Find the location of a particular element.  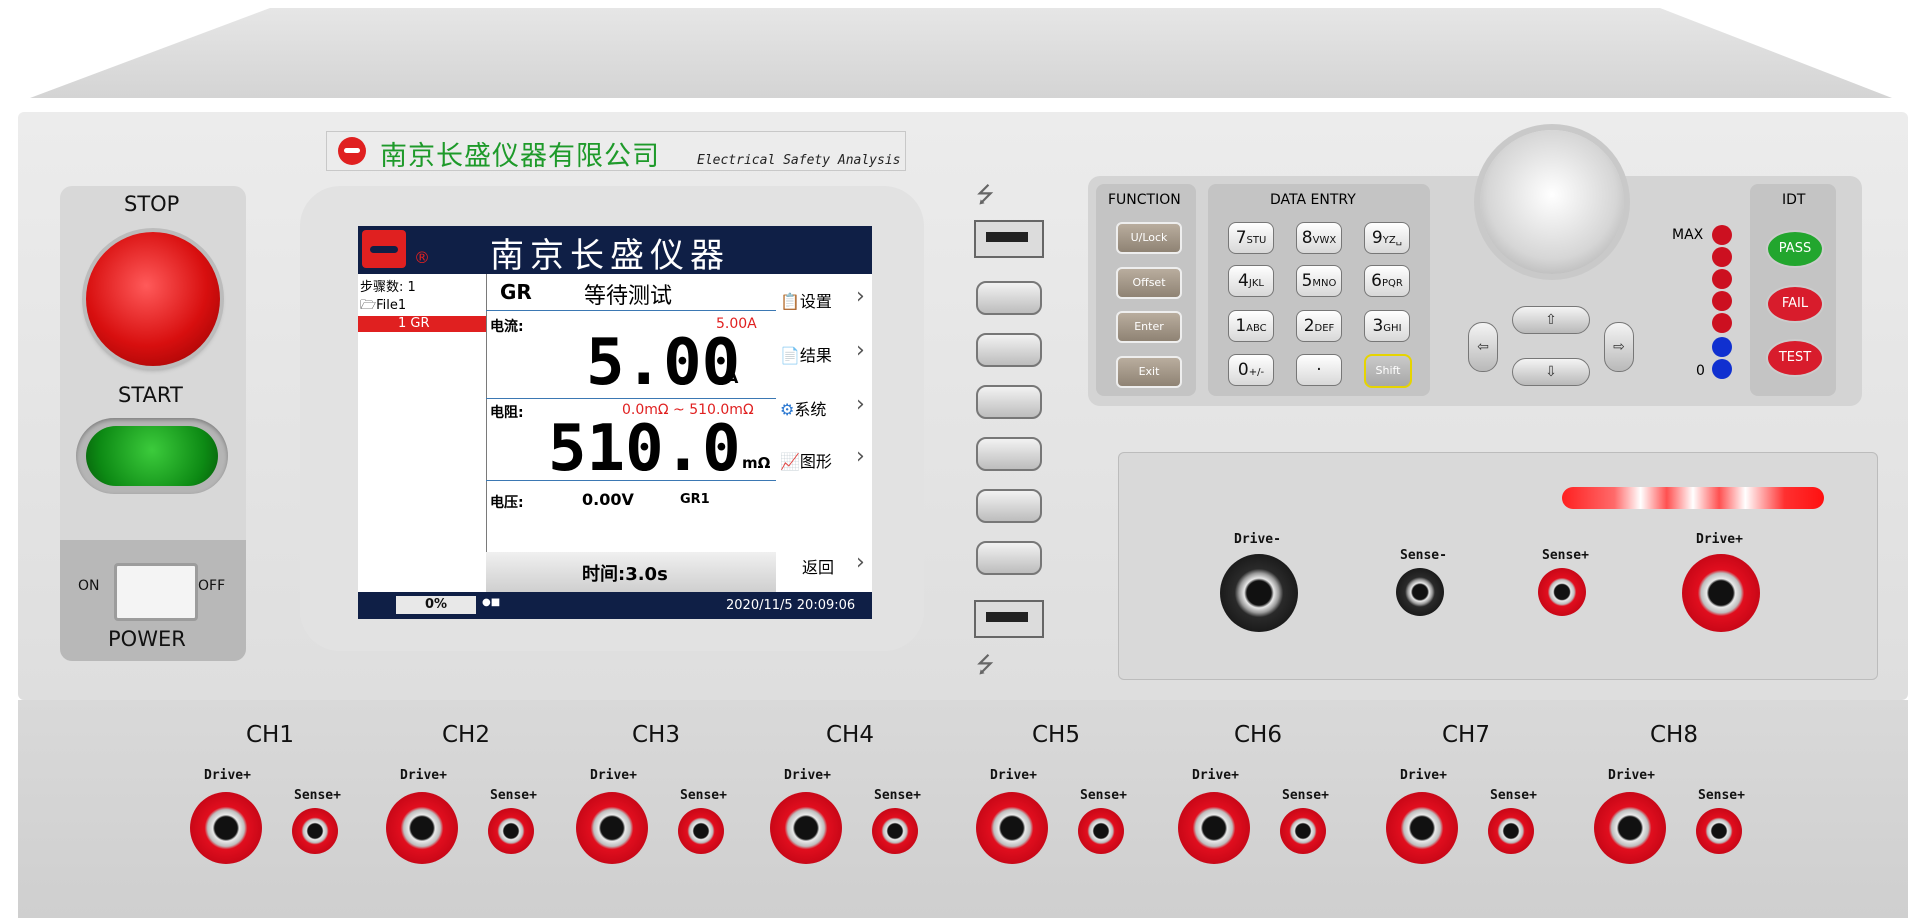

soft-menu: 📋设置 › 📄结果 › ⚙系统 › 📈图形 › 返回 › is located at coordinates (824, 433).